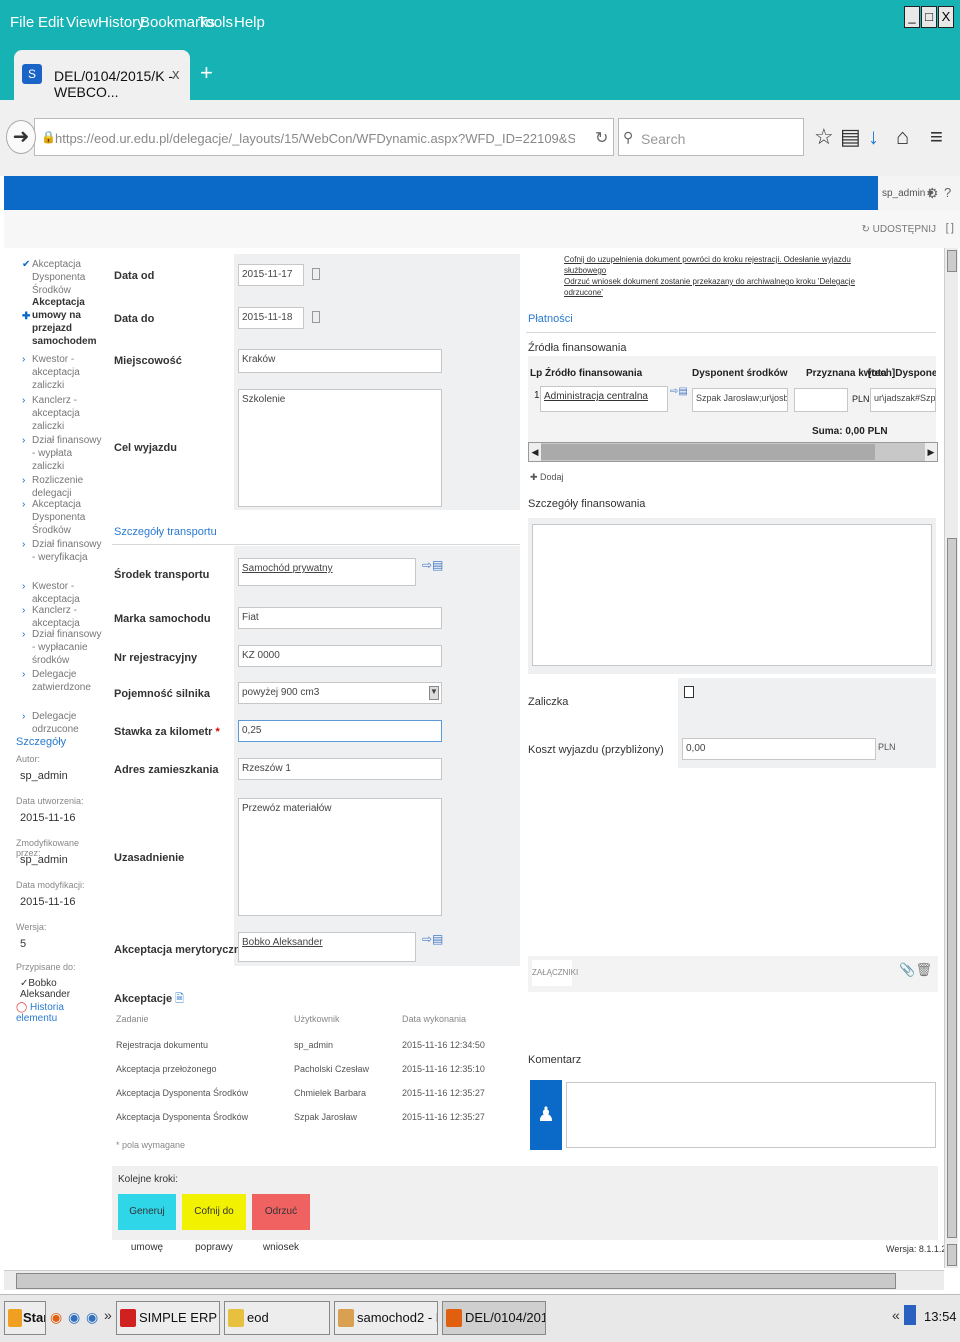 Image resolution: width=960 pixels, height=1342 pixels. Describe the element at coordinates (271, 275) in the screenshot. I see `date-from-input: 2015-11-17` at that location.